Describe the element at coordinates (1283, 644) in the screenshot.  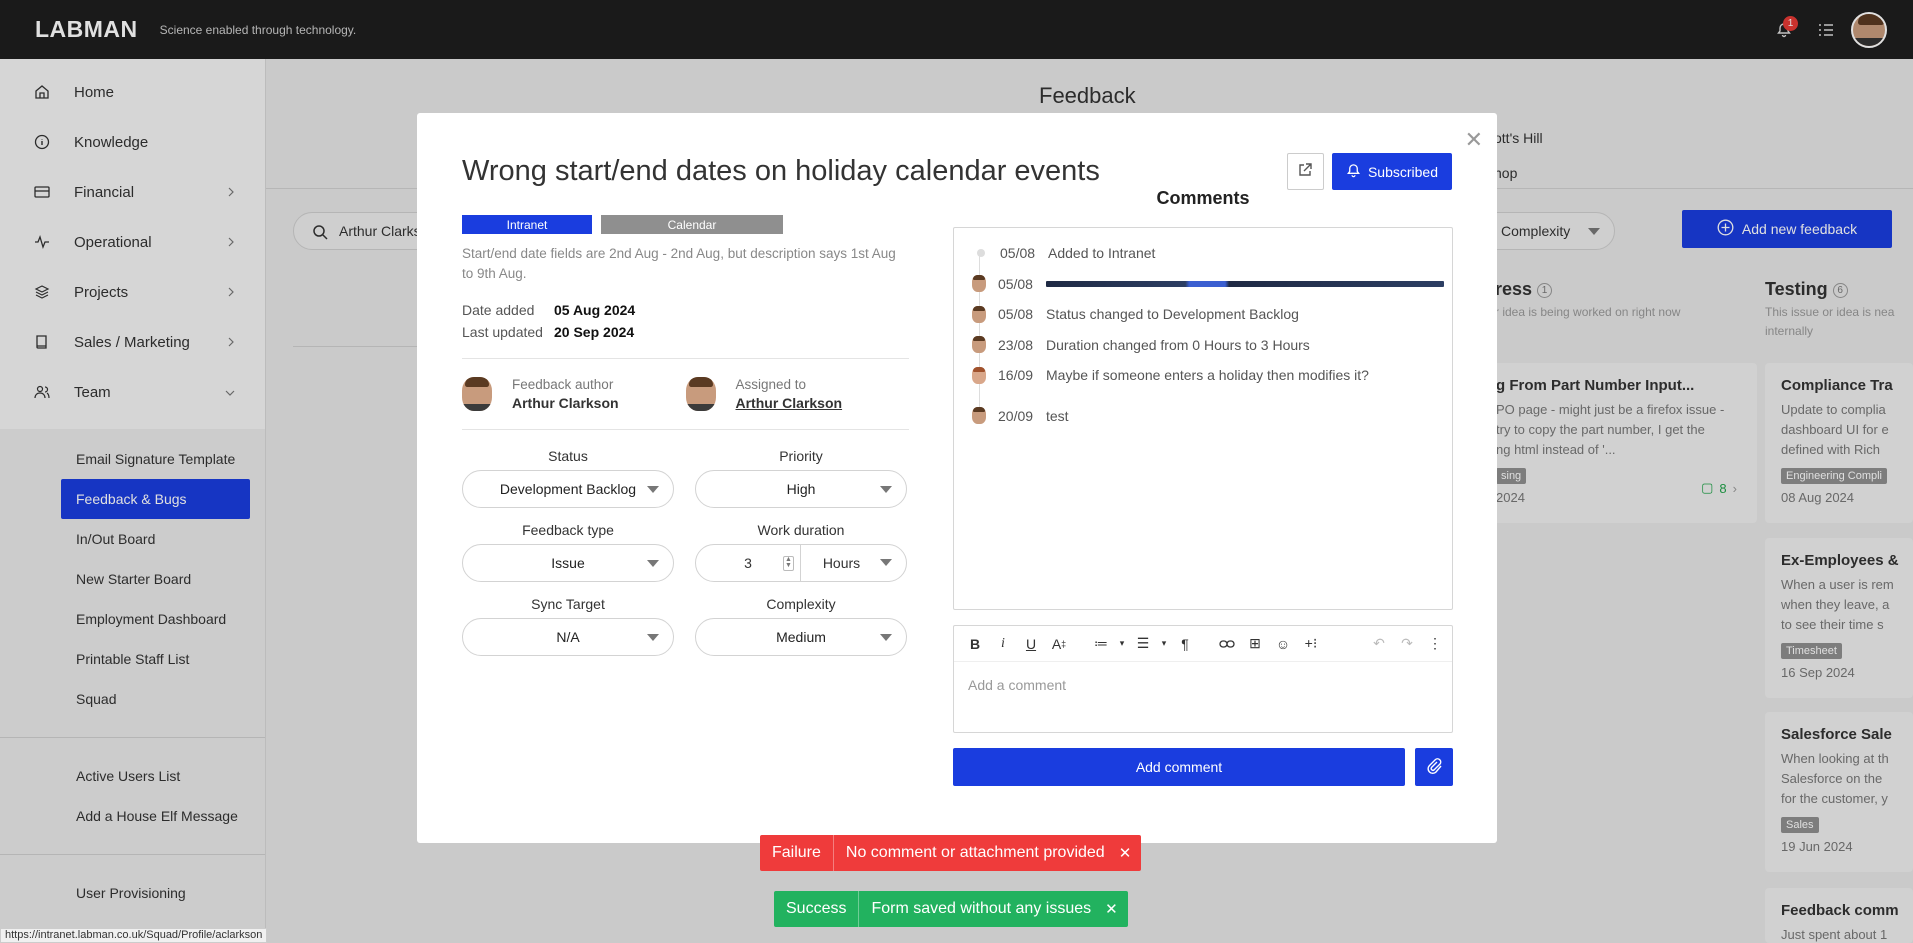
I see `emoji-icon: ☺` at that location.